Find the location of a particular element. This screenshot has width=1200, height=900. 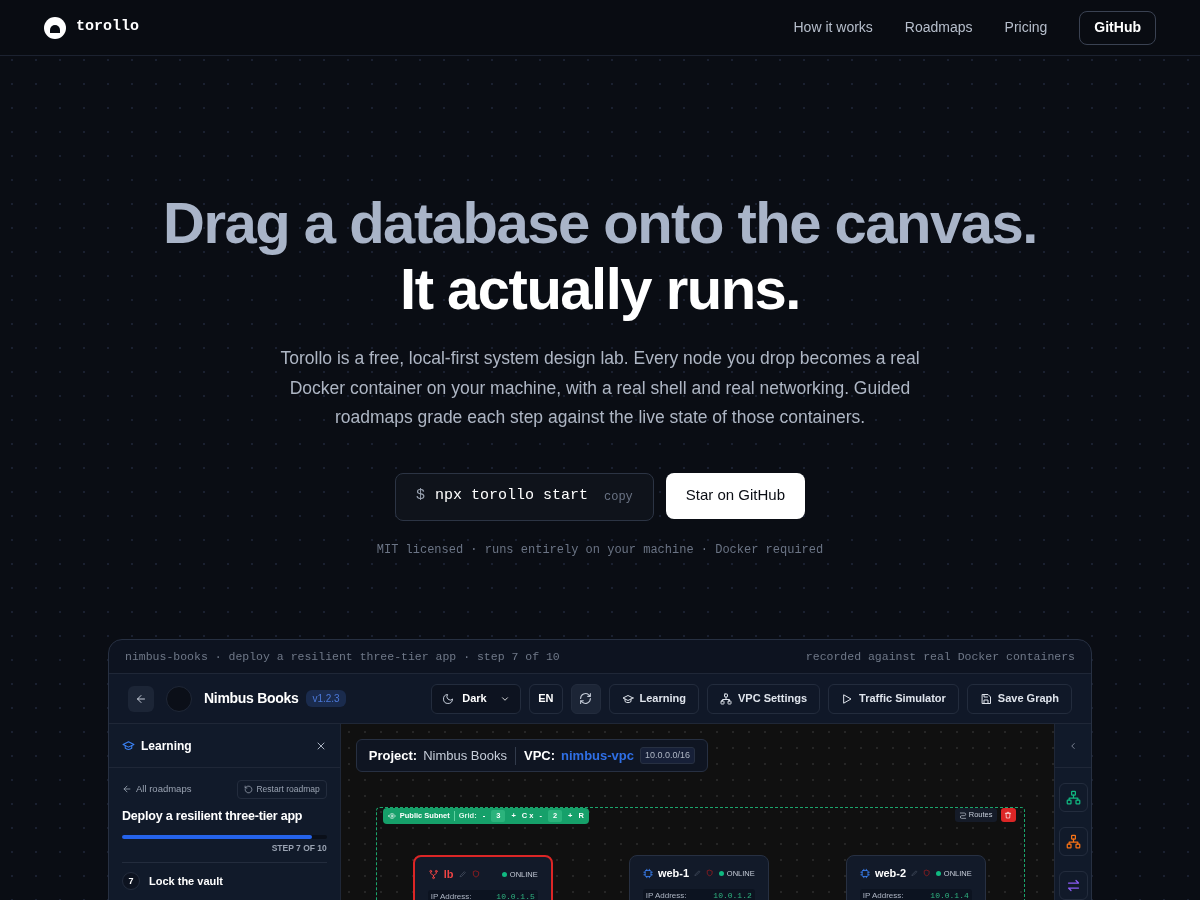

node-name: web-1 is located at coordinates (673, 873).